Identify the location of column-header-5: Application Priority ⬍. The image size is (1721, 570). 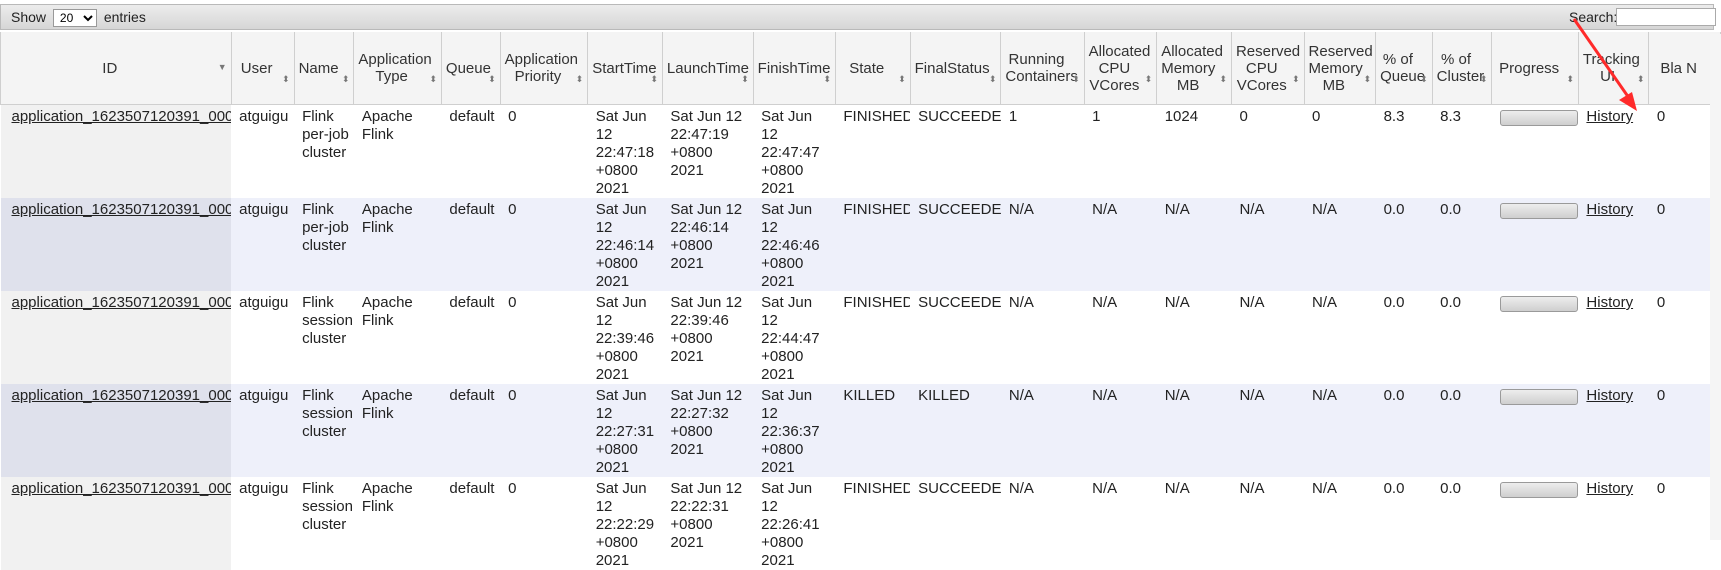
(544, 68).